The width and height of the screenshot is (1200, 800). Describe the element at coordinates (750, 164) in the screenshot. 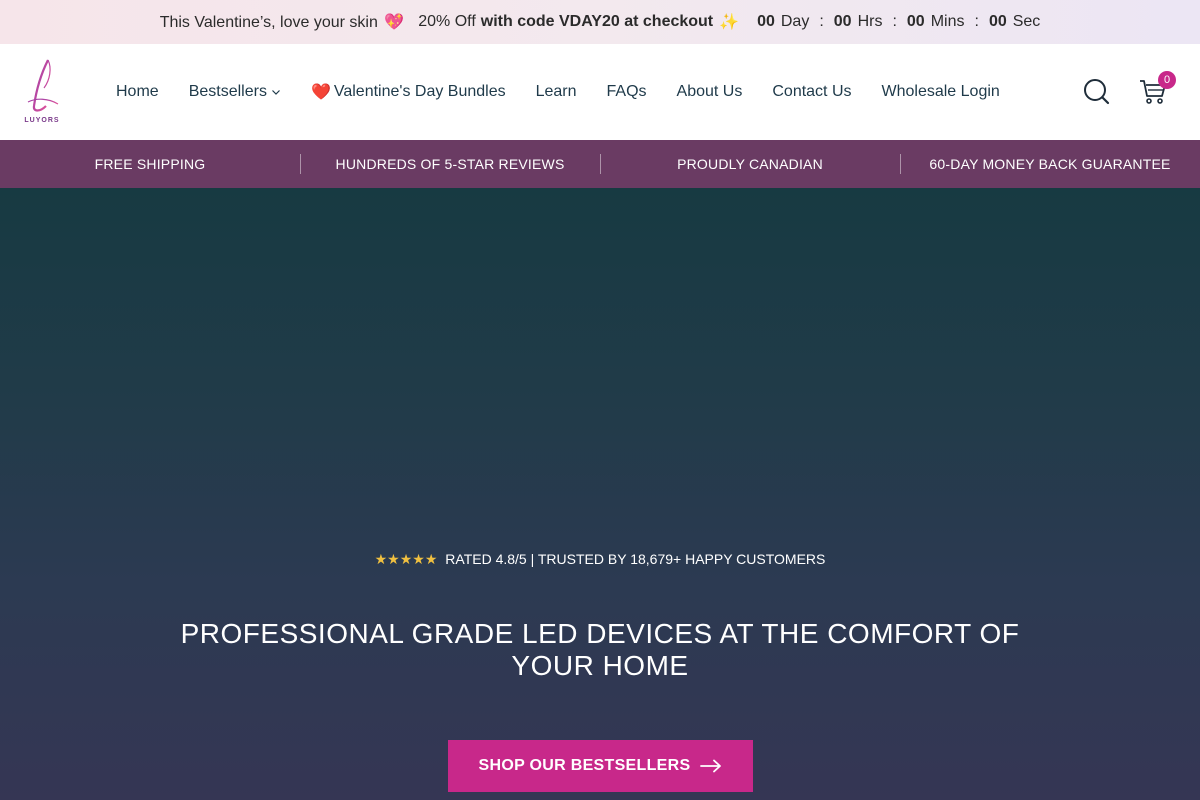

I see `benefit-canadian: PROUDLY CANADIAN` at that location.